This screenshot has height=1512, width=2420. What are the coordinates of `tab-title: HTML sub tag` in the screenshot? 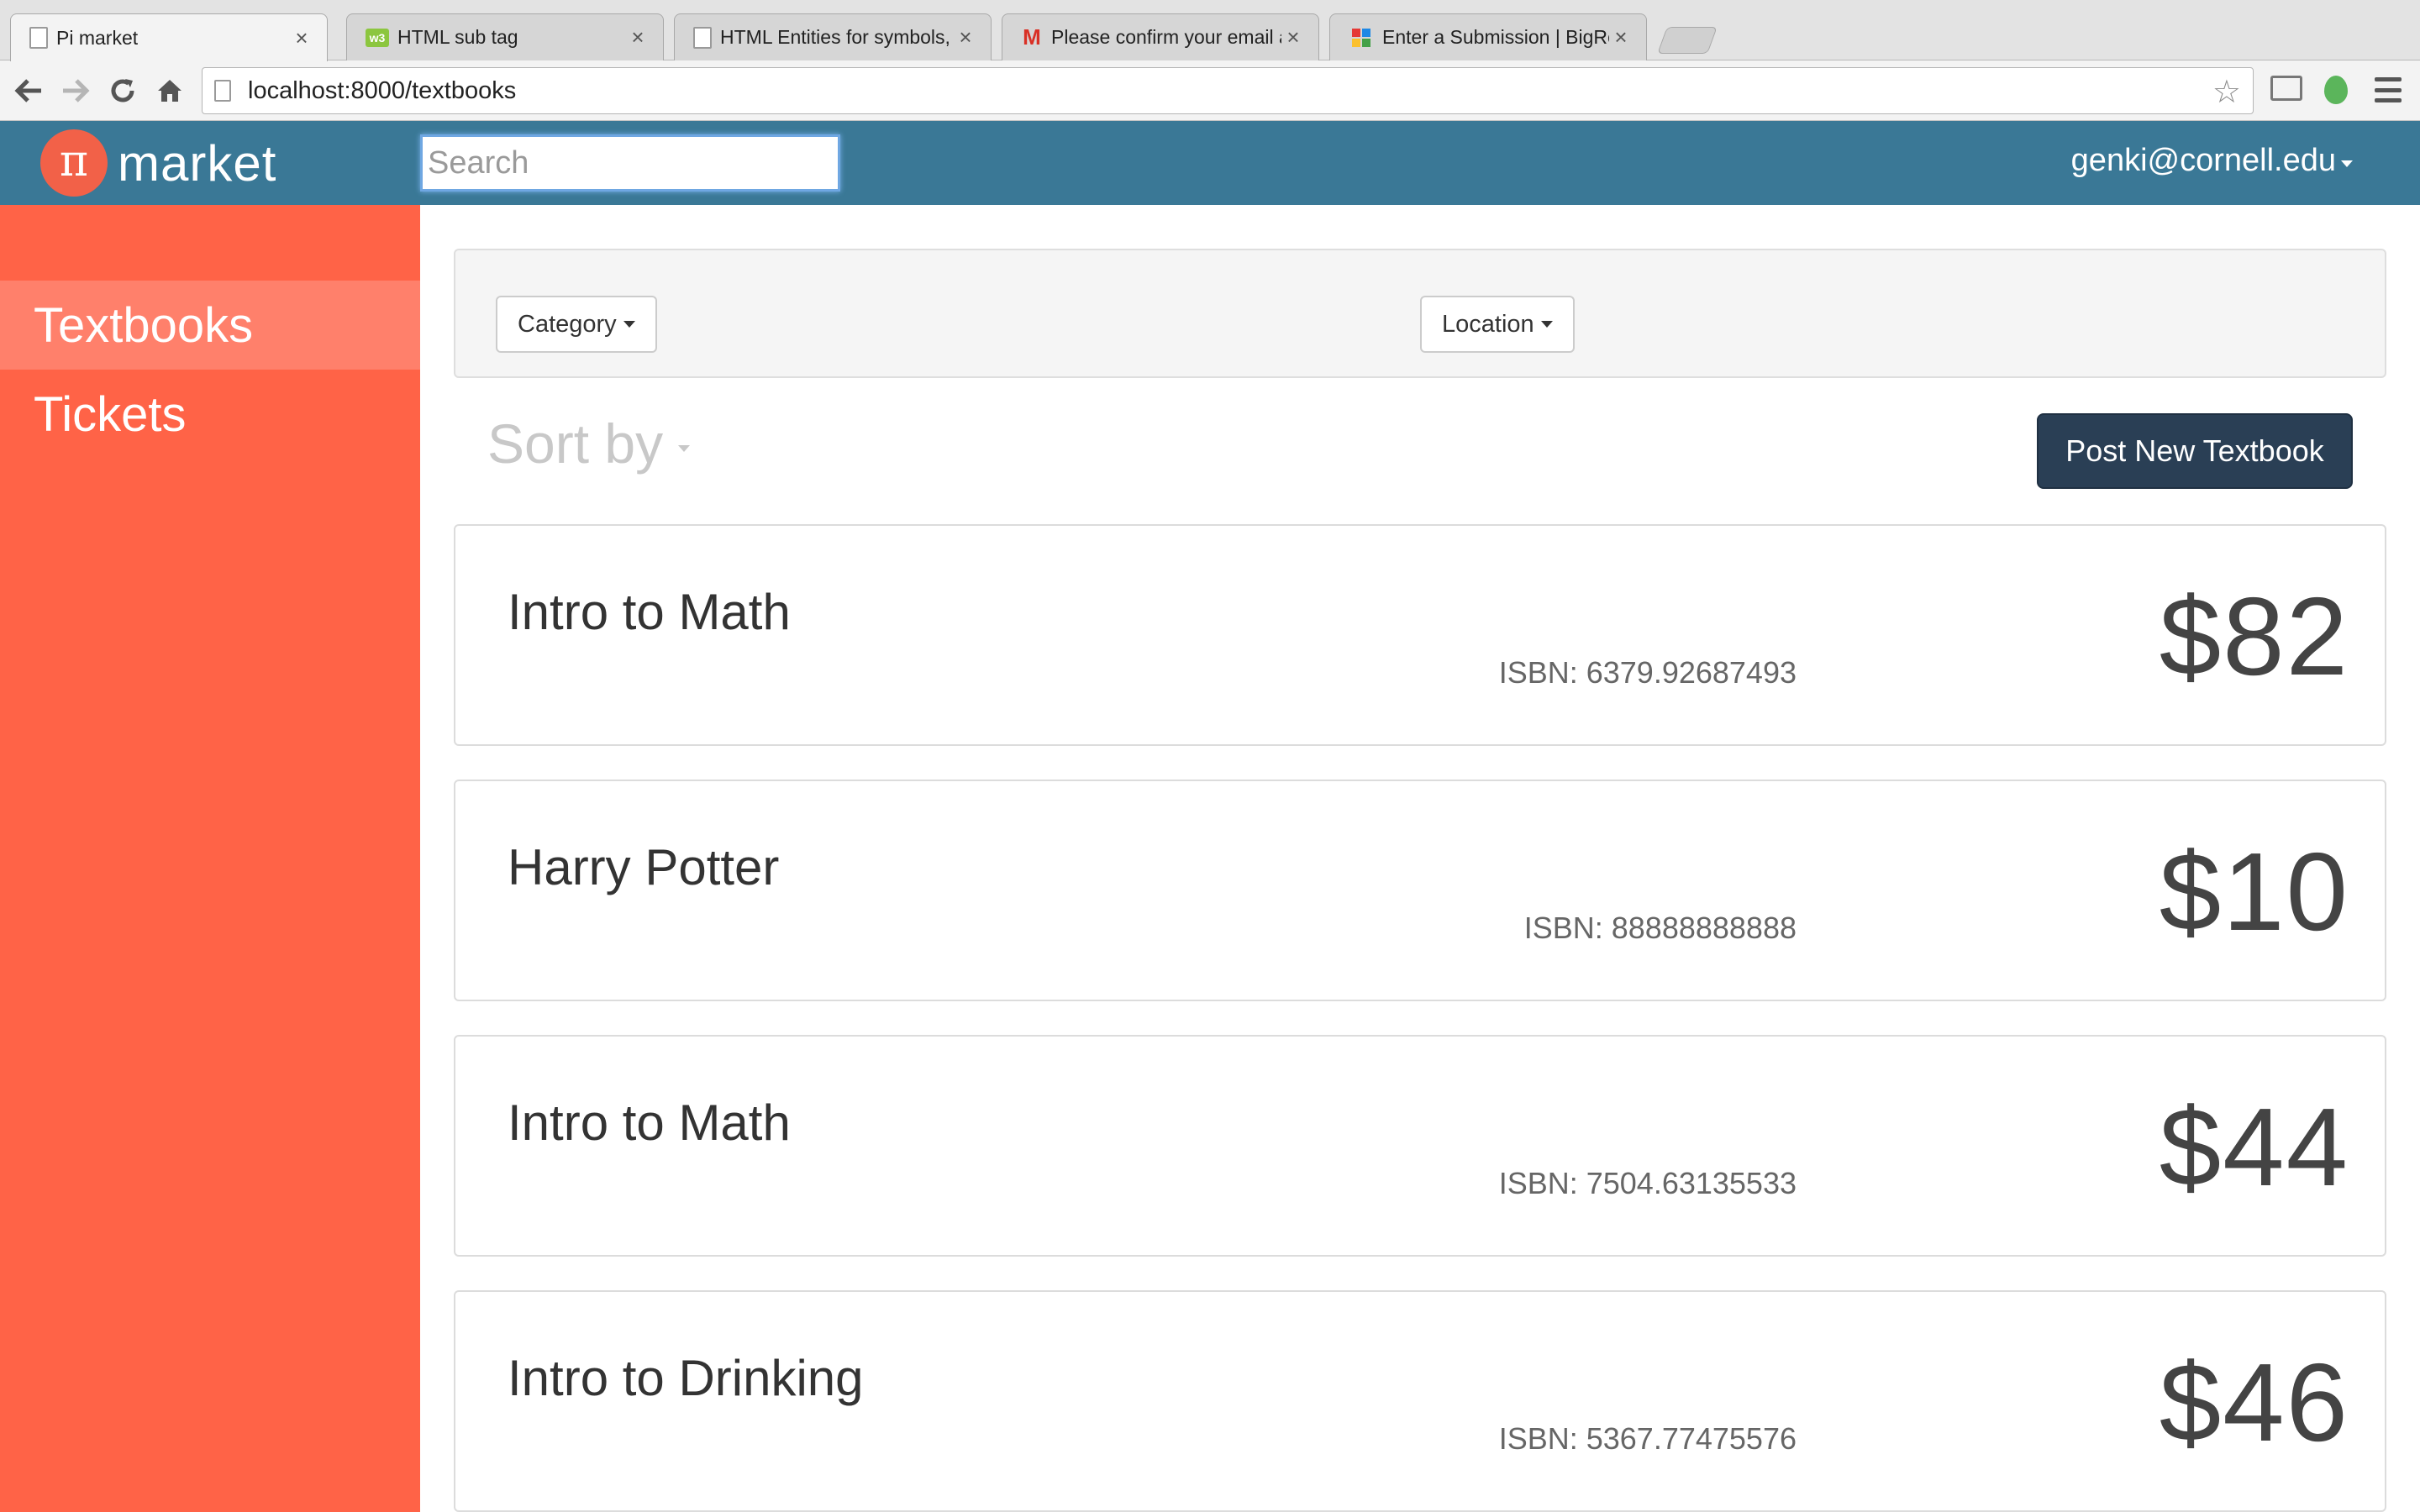 It's located at (457, 37).